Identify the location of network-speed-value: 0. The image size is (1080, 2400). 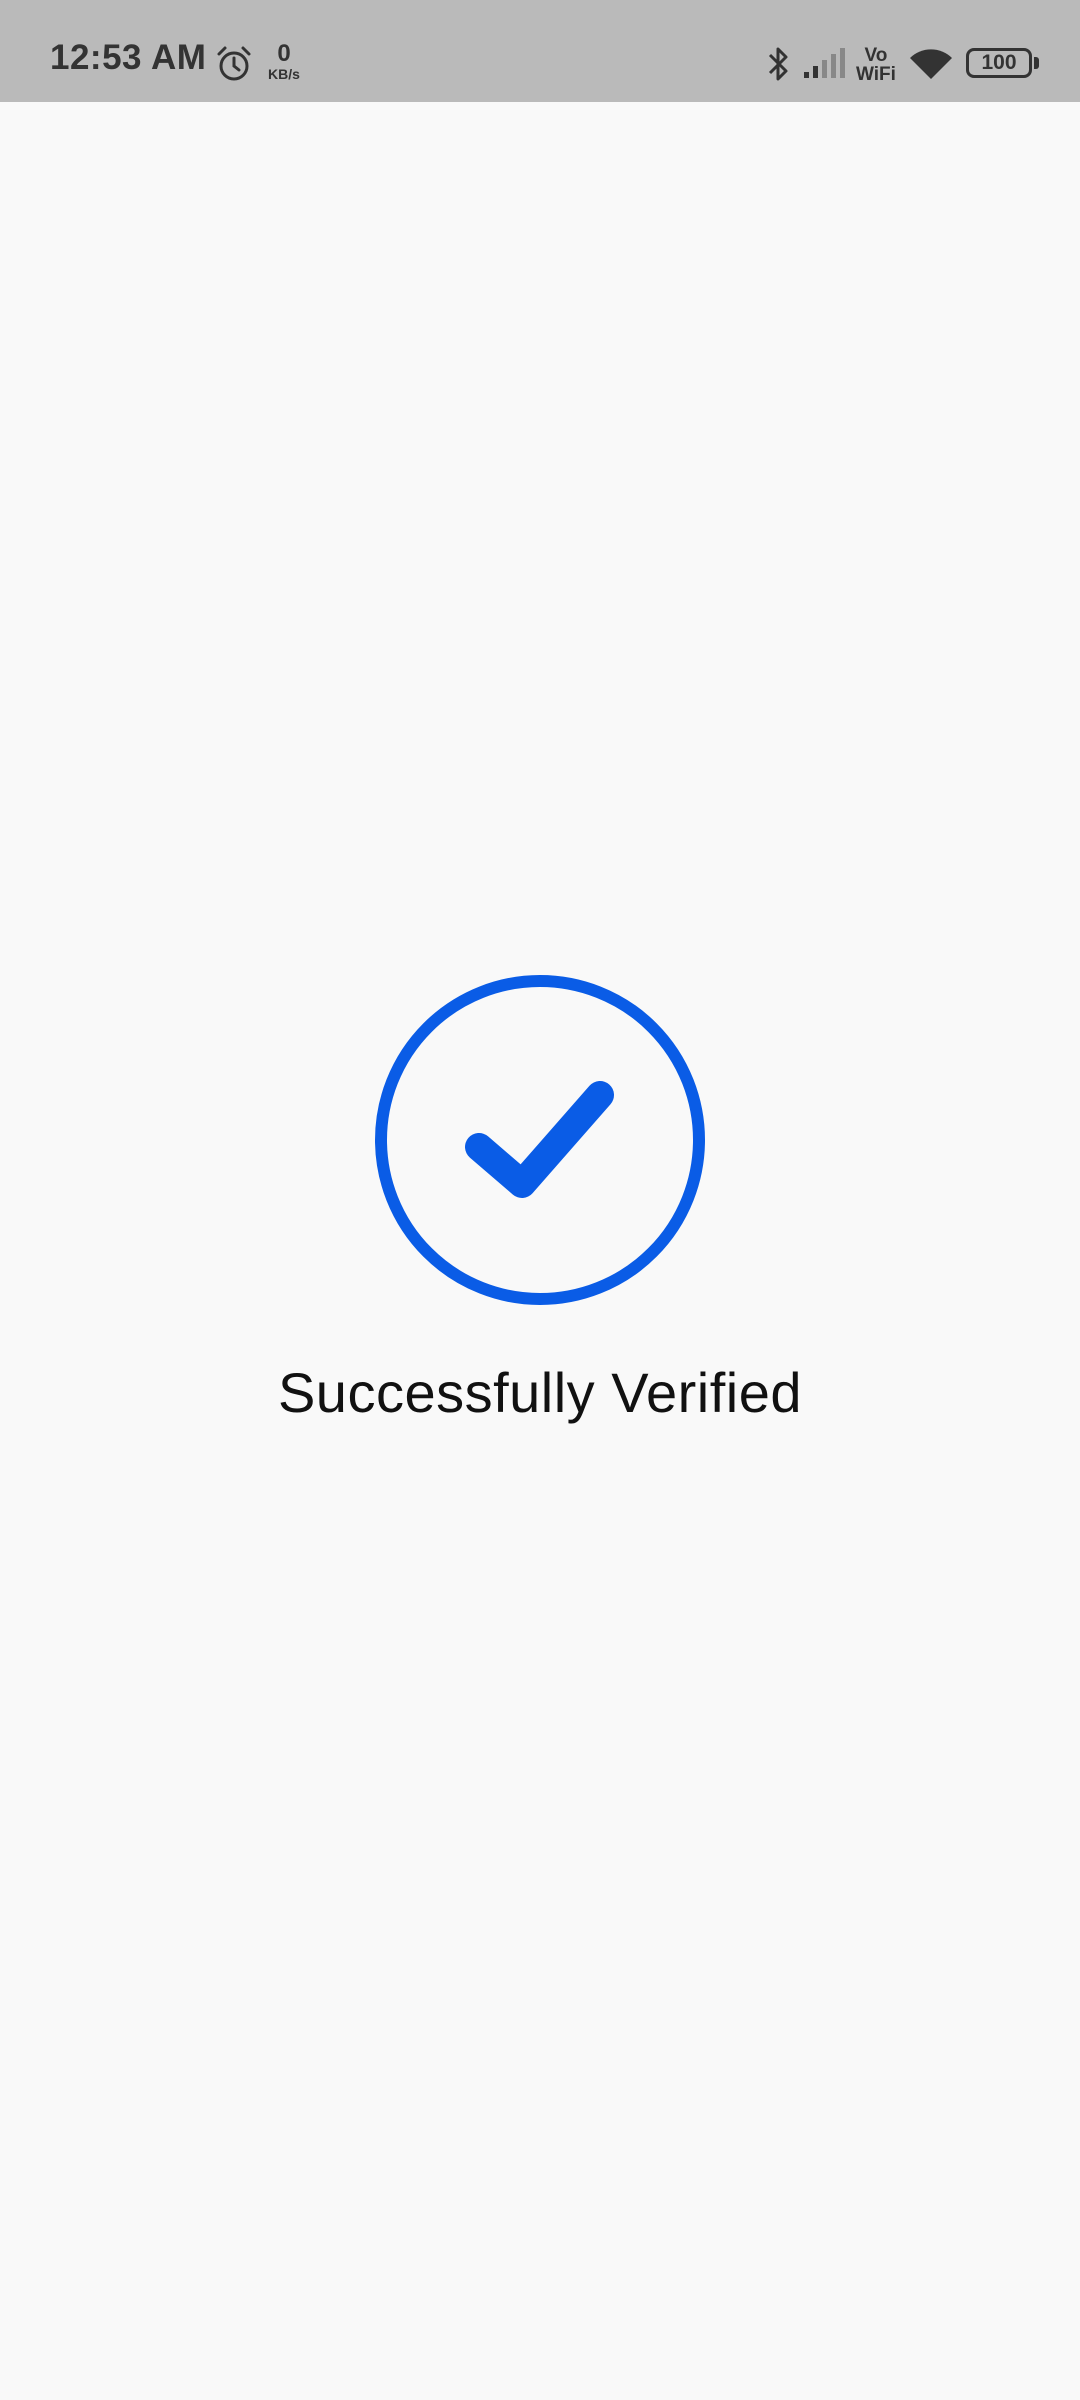
(284, 53).